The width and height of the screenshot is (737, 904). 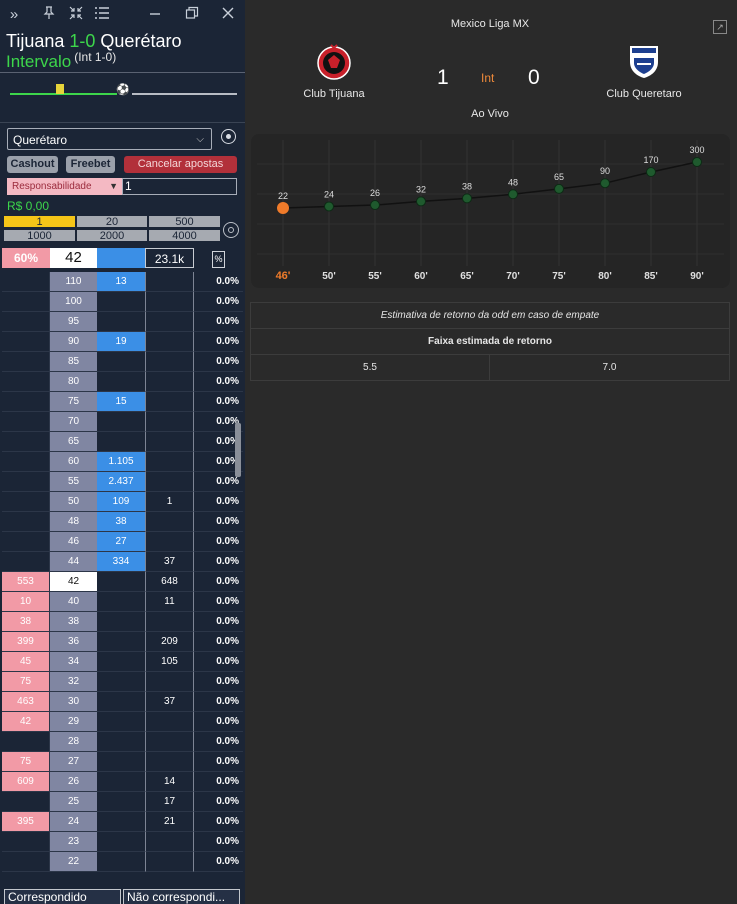 I want to click on minimize-arrows-icon, so click(x=76, y=15).